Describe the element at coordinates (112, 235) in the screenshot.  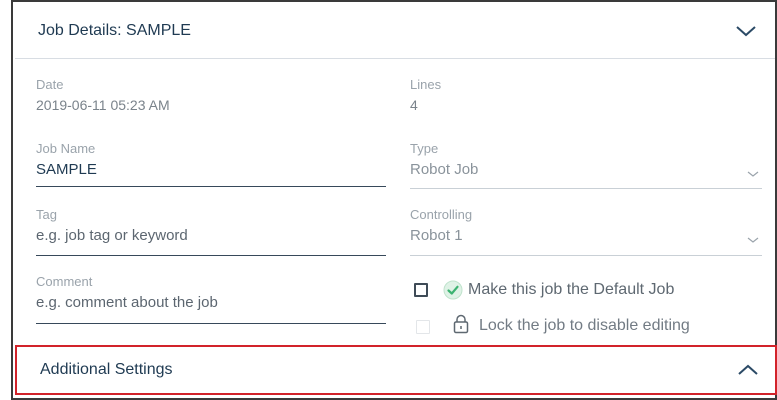
I see `tag-input: e.g. job tag or keyword` at that location.